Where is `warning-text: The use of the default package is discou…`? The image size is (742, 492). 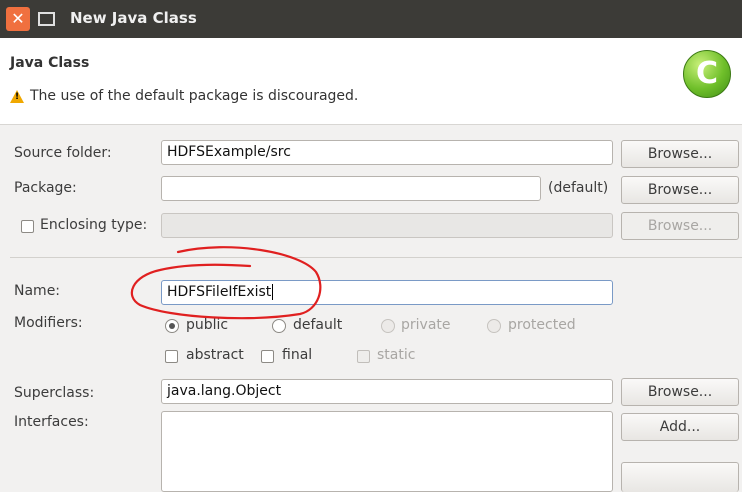 warning-text: The use of the default package is discou… is located at coordinates (194, 96).